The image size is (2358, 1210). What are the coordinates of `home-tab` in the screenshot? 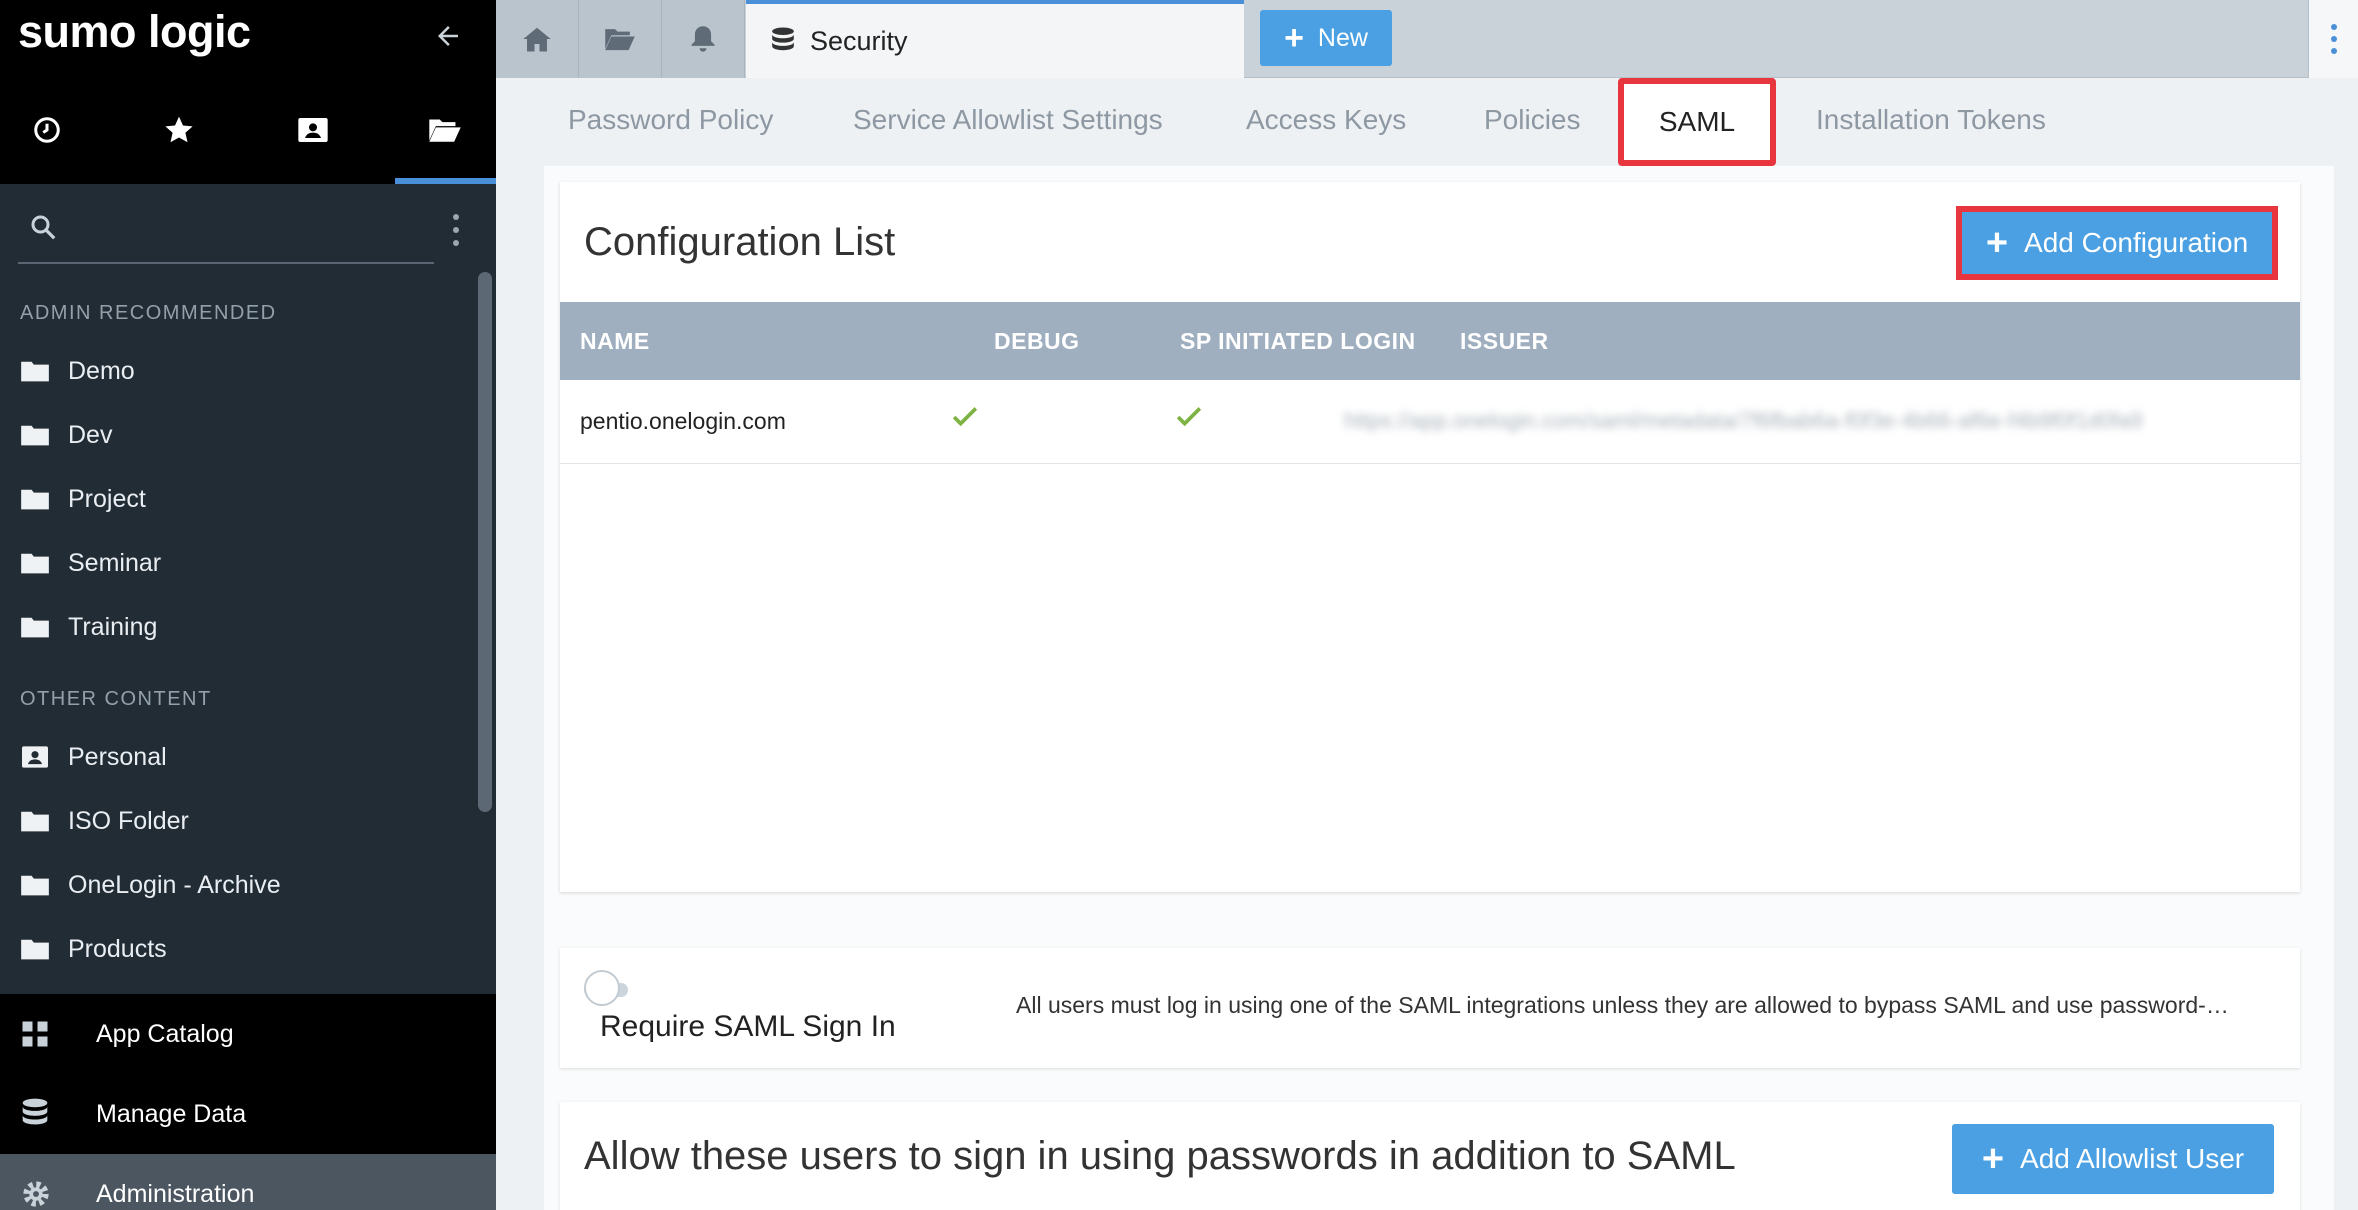 It's located at (537, 39).